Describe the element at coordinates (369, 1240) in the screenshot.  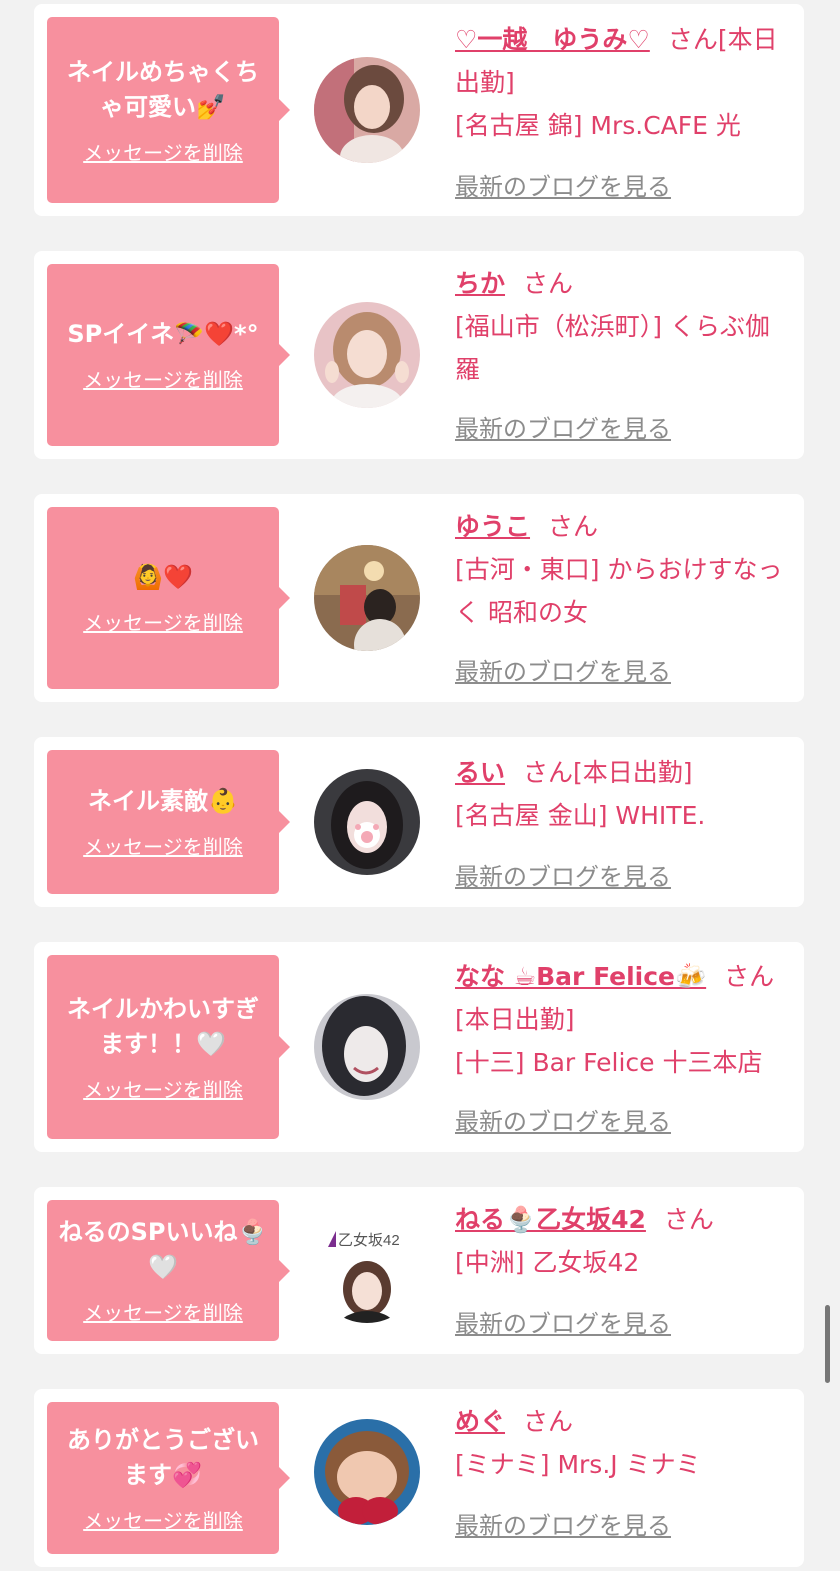
I see `avatar-logo-text: 乙女坂42` at that location.